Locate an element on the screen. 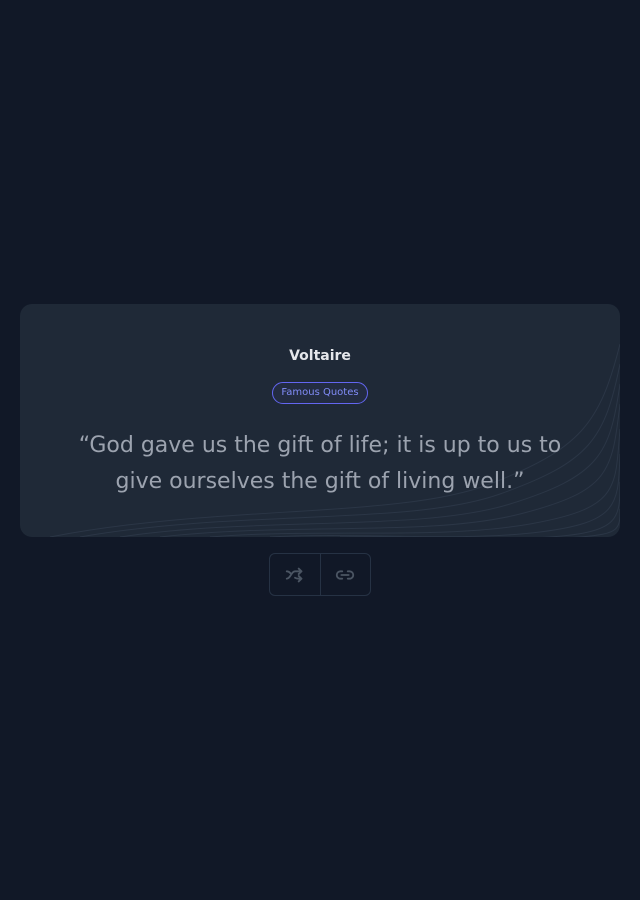 The height and width of the screenshot is (900, 640). quote-author: Voltaire is located at coordinates (320, 356).